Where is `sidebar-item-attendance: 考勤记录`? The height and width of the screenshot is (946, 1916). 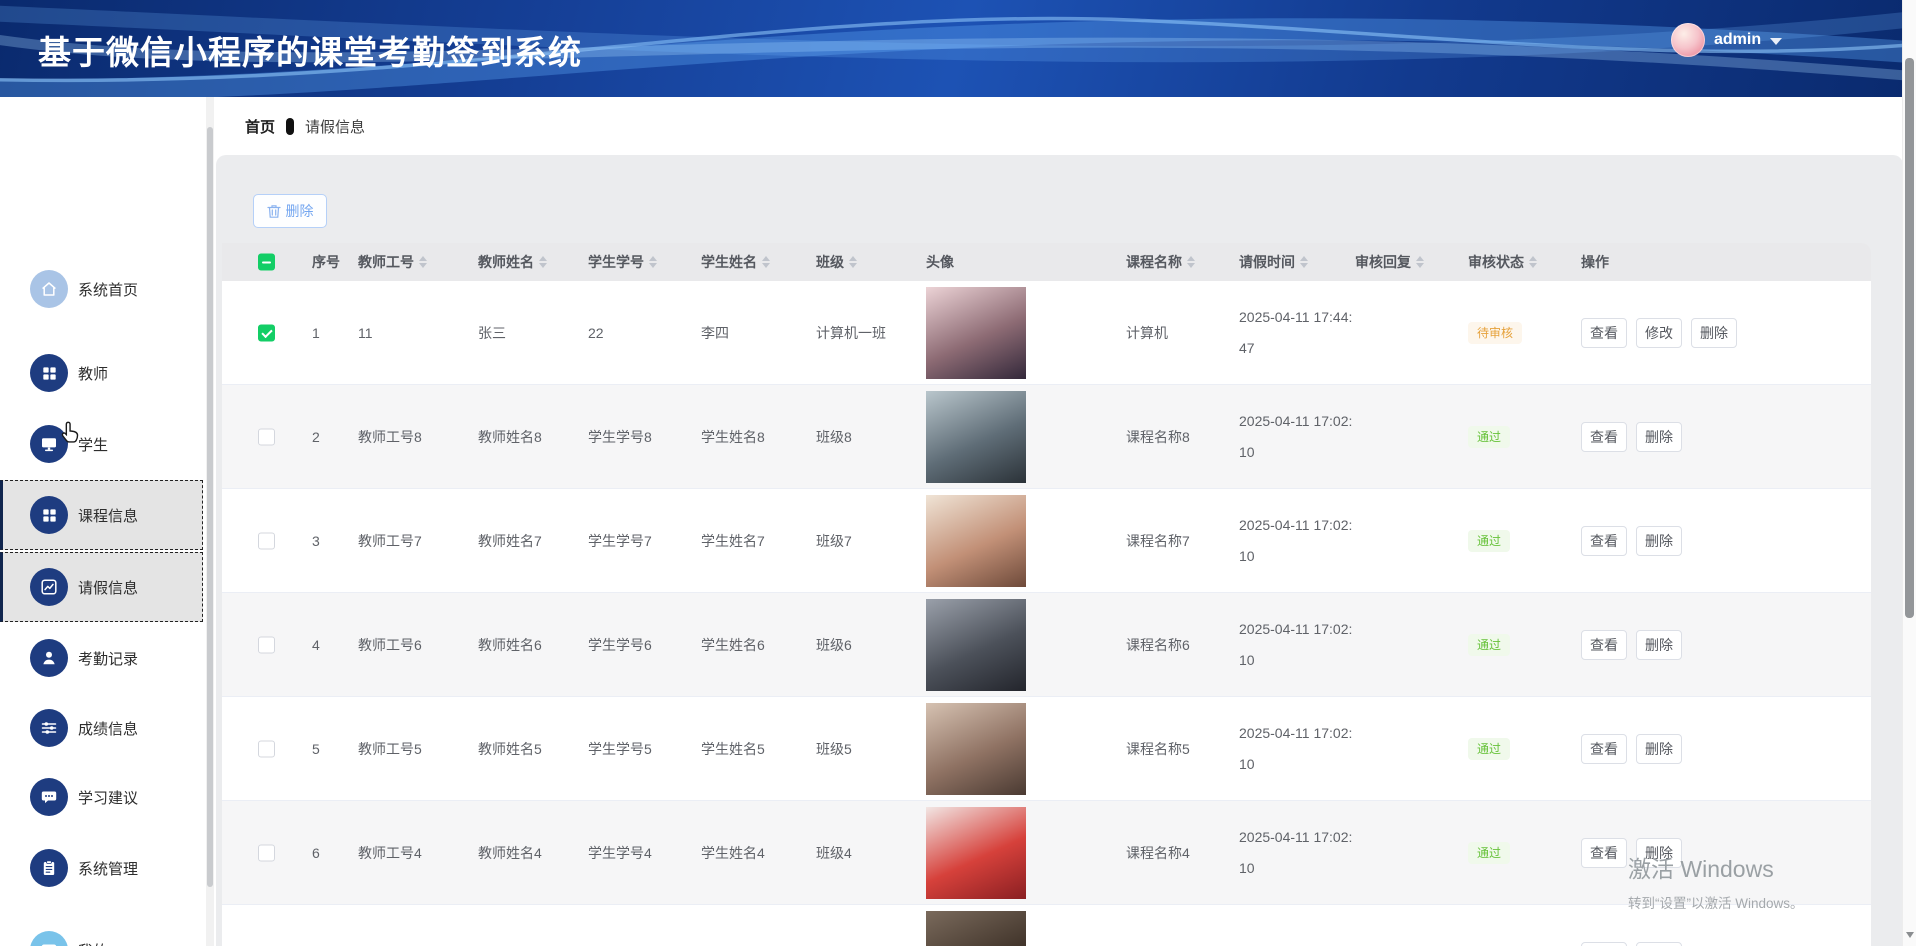
sidebar-item-attendance: 考勤记录 is located at coordinates (101, 658).